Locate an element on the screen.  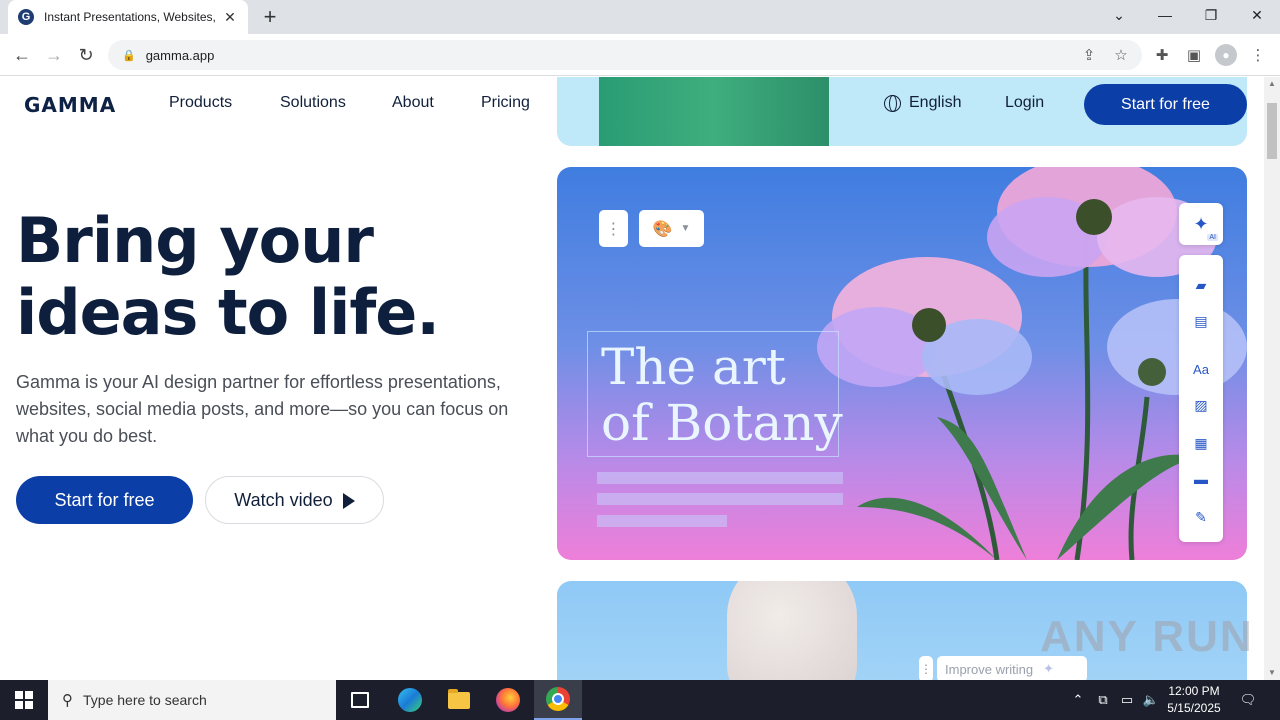
hero-title-line1: Bring your is located at coordinates (195, 240).